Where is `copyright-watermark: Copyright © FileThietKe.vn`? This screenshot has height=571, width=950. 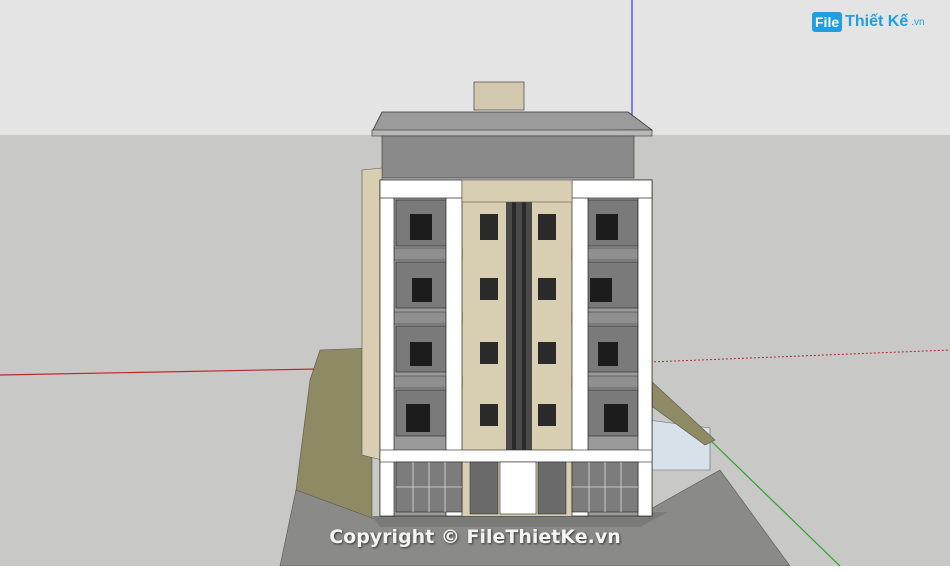
copyright-watermark: Copyright © FileThietKe.vn is located at coordinates (475, 537).